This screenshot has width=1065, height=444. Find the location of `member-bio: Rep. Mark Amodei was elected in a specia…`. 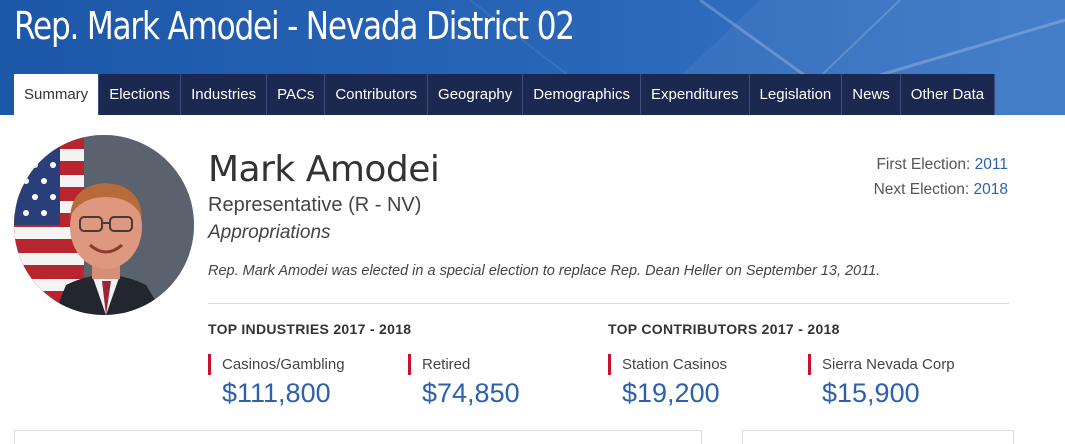

member-bio: Rep. Mark Amodei was elected in a specia… is located at coordinates (544, 271).